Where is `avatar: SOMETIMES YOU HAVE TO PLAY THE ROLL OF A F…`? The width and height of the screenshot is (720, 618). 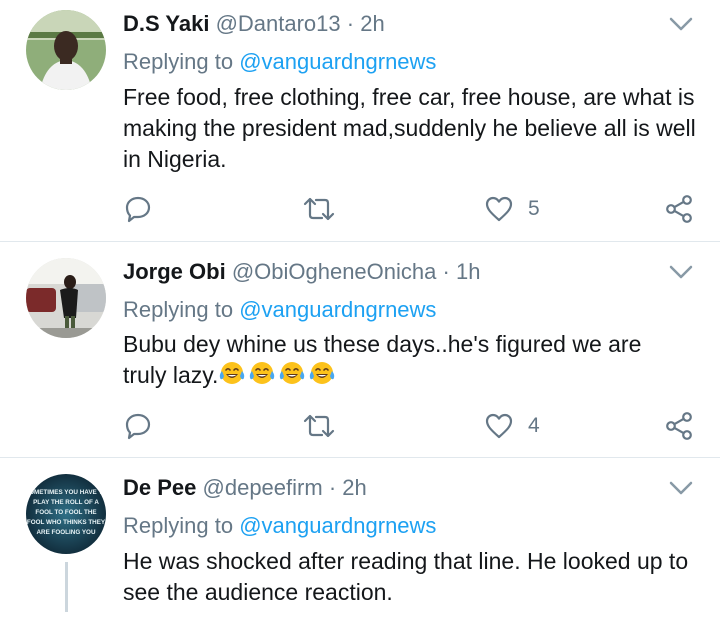
avatar: SOMETIMES YOU HAVE TO PLAY THE ROLL OF A F… is located at coordinates (66, 514).